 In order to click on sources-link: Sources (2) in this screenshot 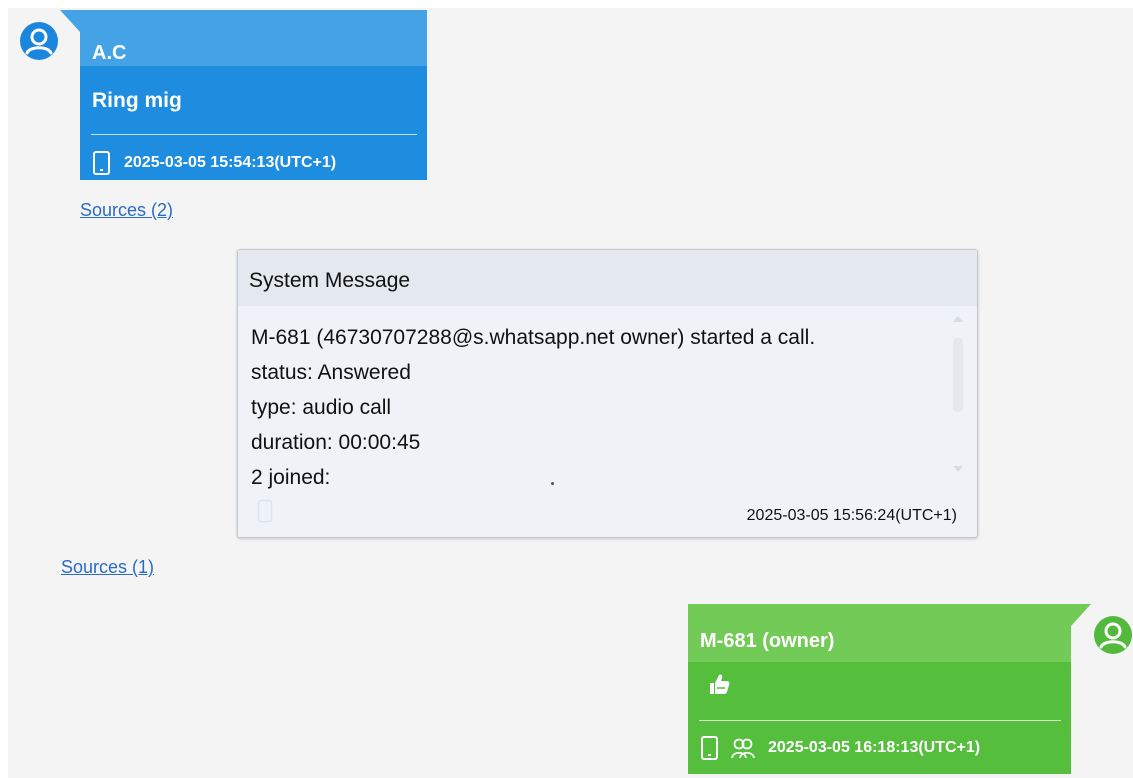, I will do `click(126, 210)`.